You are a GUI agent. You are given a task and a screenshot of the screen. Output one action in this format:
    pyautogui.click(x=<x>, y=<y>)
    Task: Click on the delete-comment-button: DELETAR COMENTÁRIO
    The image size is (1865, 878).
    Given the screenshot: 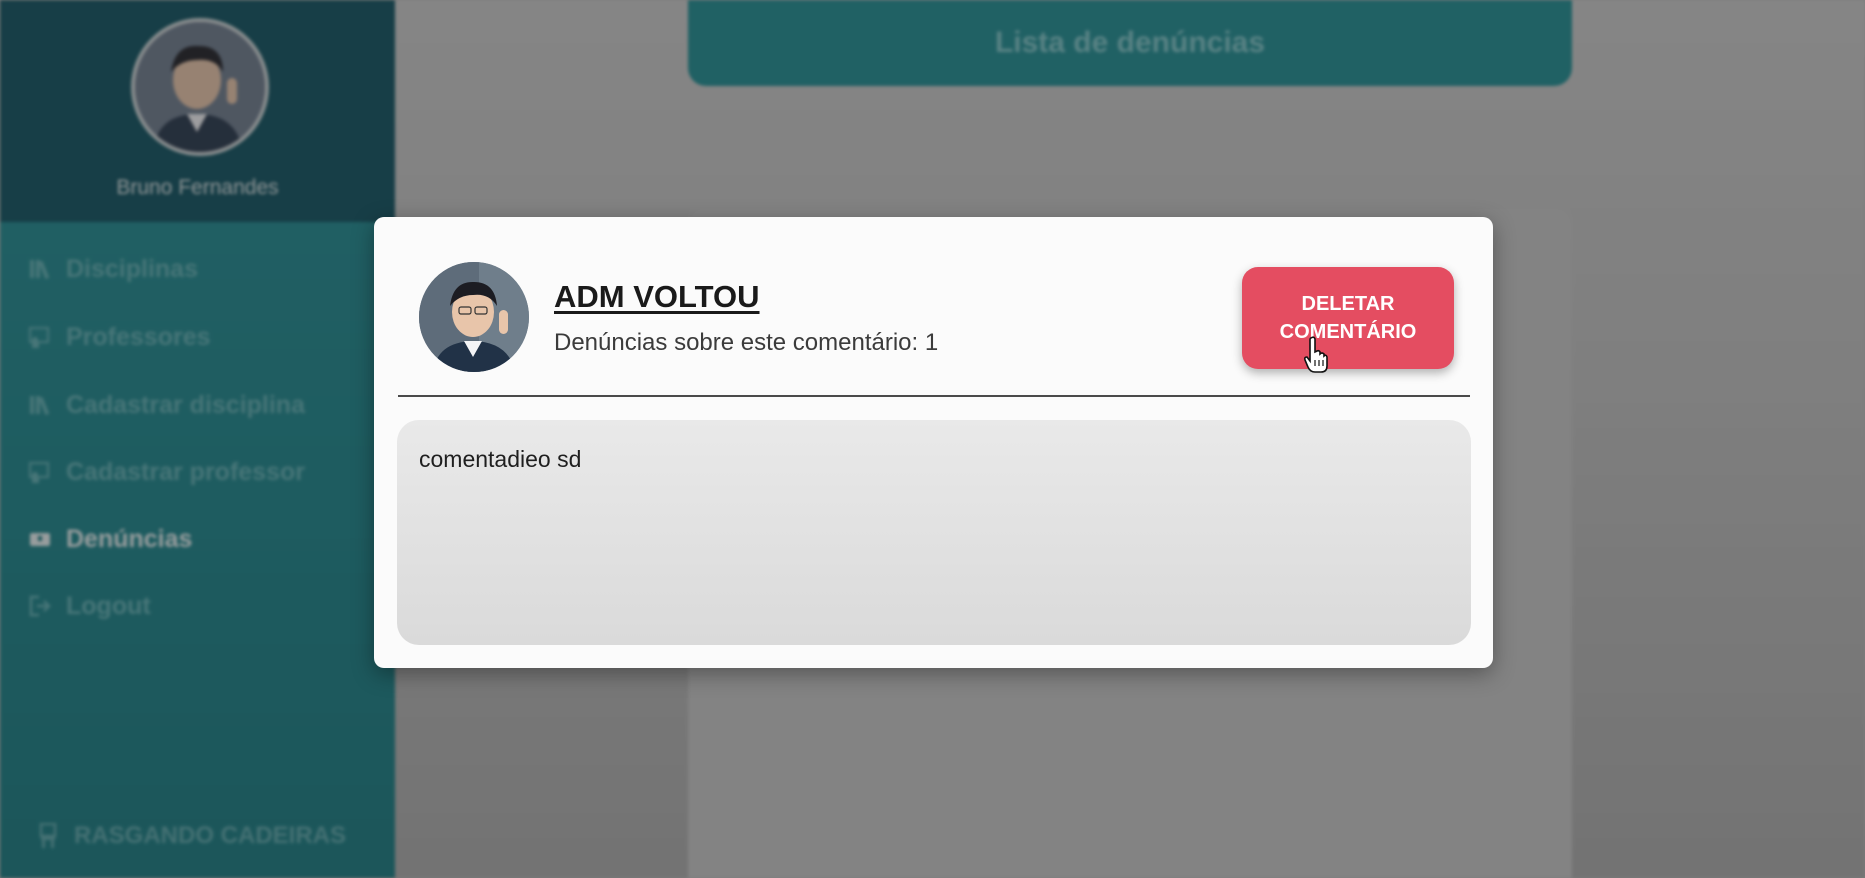 What is the action you would take?
    pyautogui.click(x=1348, y=318)
    